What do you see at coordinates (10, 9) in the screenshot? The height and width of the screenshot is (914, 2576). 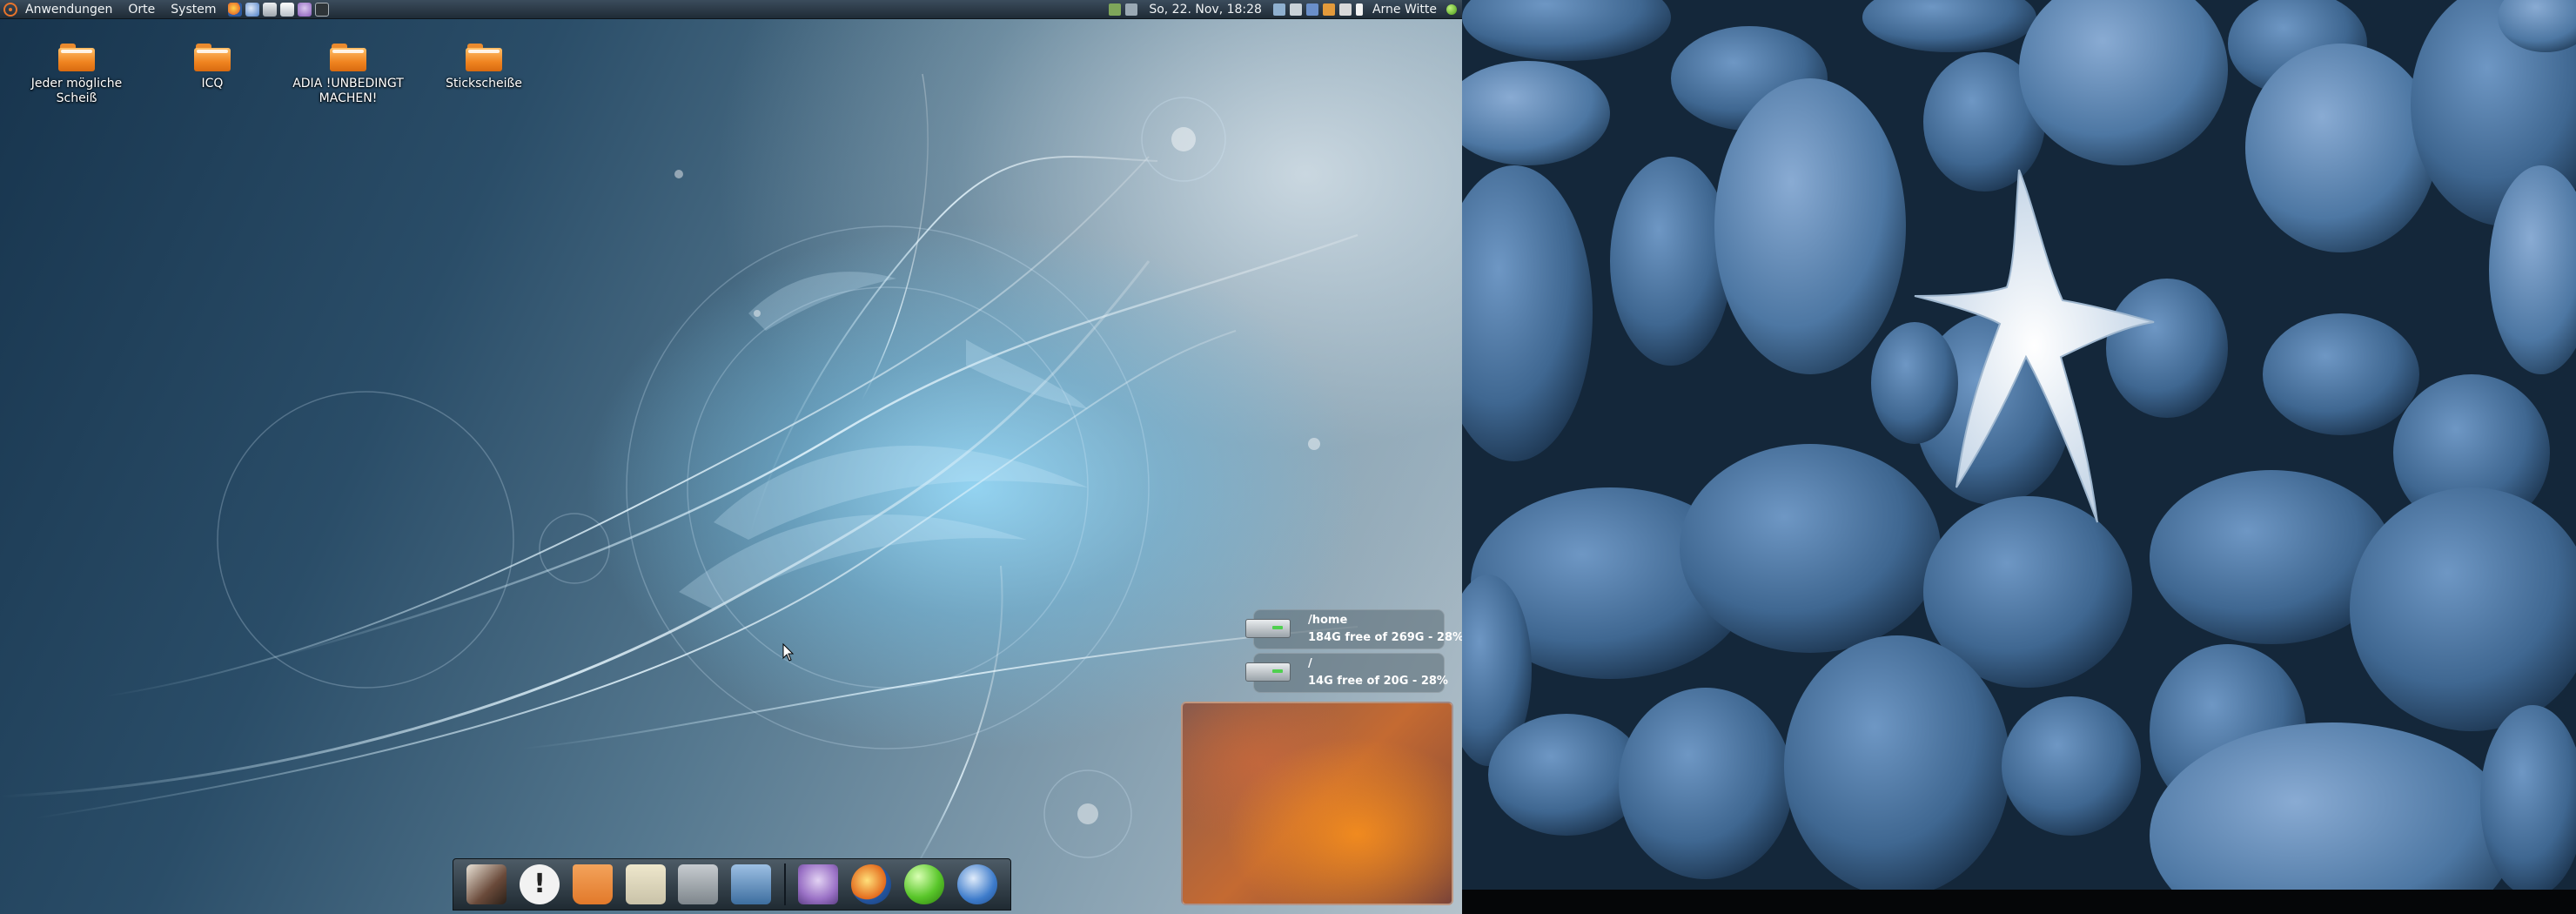 I see `ubuntu-logo-icon` at bounding box center [10, 9].